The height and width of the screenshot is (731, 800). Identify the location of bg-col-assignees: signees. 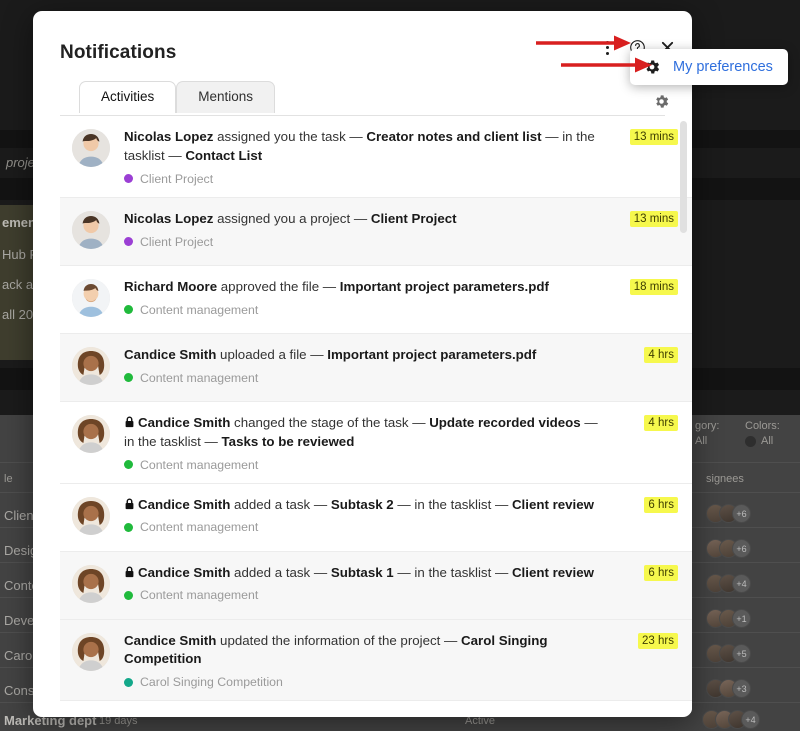
(725, 479).